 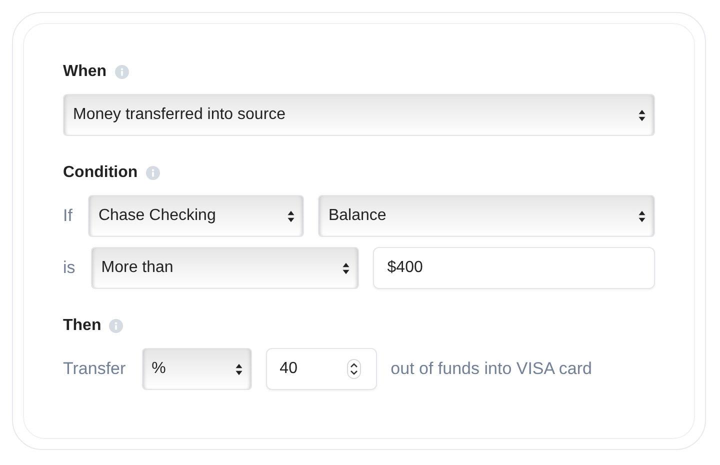 I want to click on dropdown: Chase Checking, so click(x=196, y=216).